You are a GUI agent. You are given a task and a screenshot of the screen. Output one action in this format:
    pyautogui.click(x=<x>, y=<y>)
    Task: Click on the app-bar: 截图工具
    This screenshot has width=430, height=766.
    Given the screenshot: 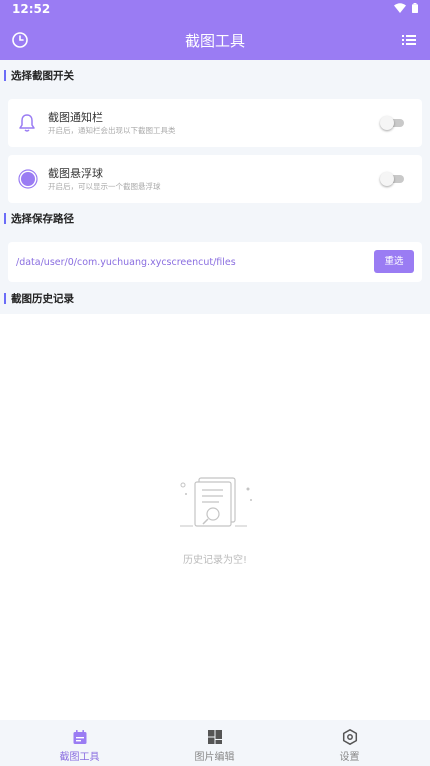 What is the action you would take?
    pyautogui.click(x=215, y=40)
    